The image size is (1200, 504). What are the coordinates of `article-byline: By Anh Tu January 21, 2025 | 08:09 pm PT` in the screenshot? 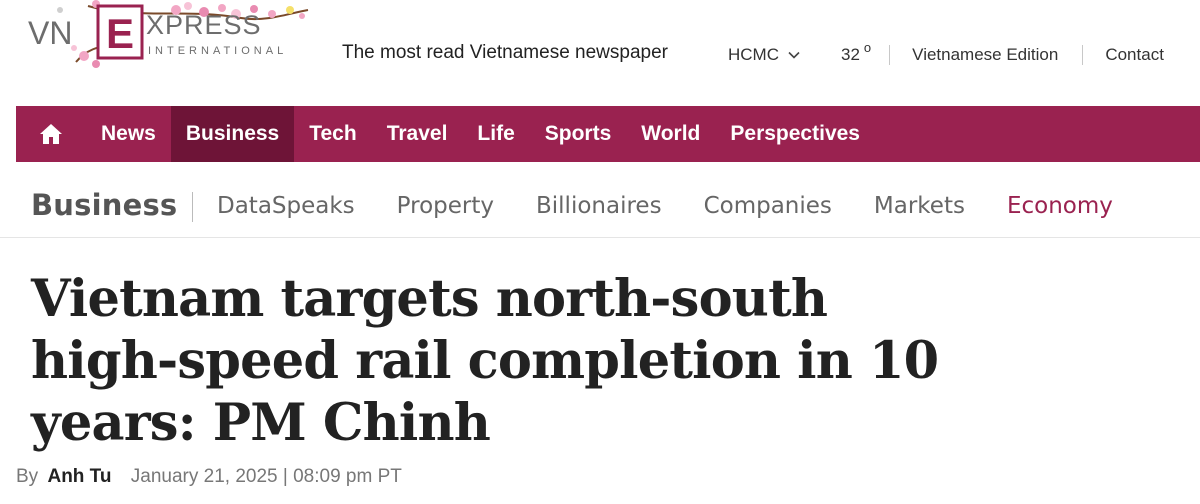 It's located at (209, 477).